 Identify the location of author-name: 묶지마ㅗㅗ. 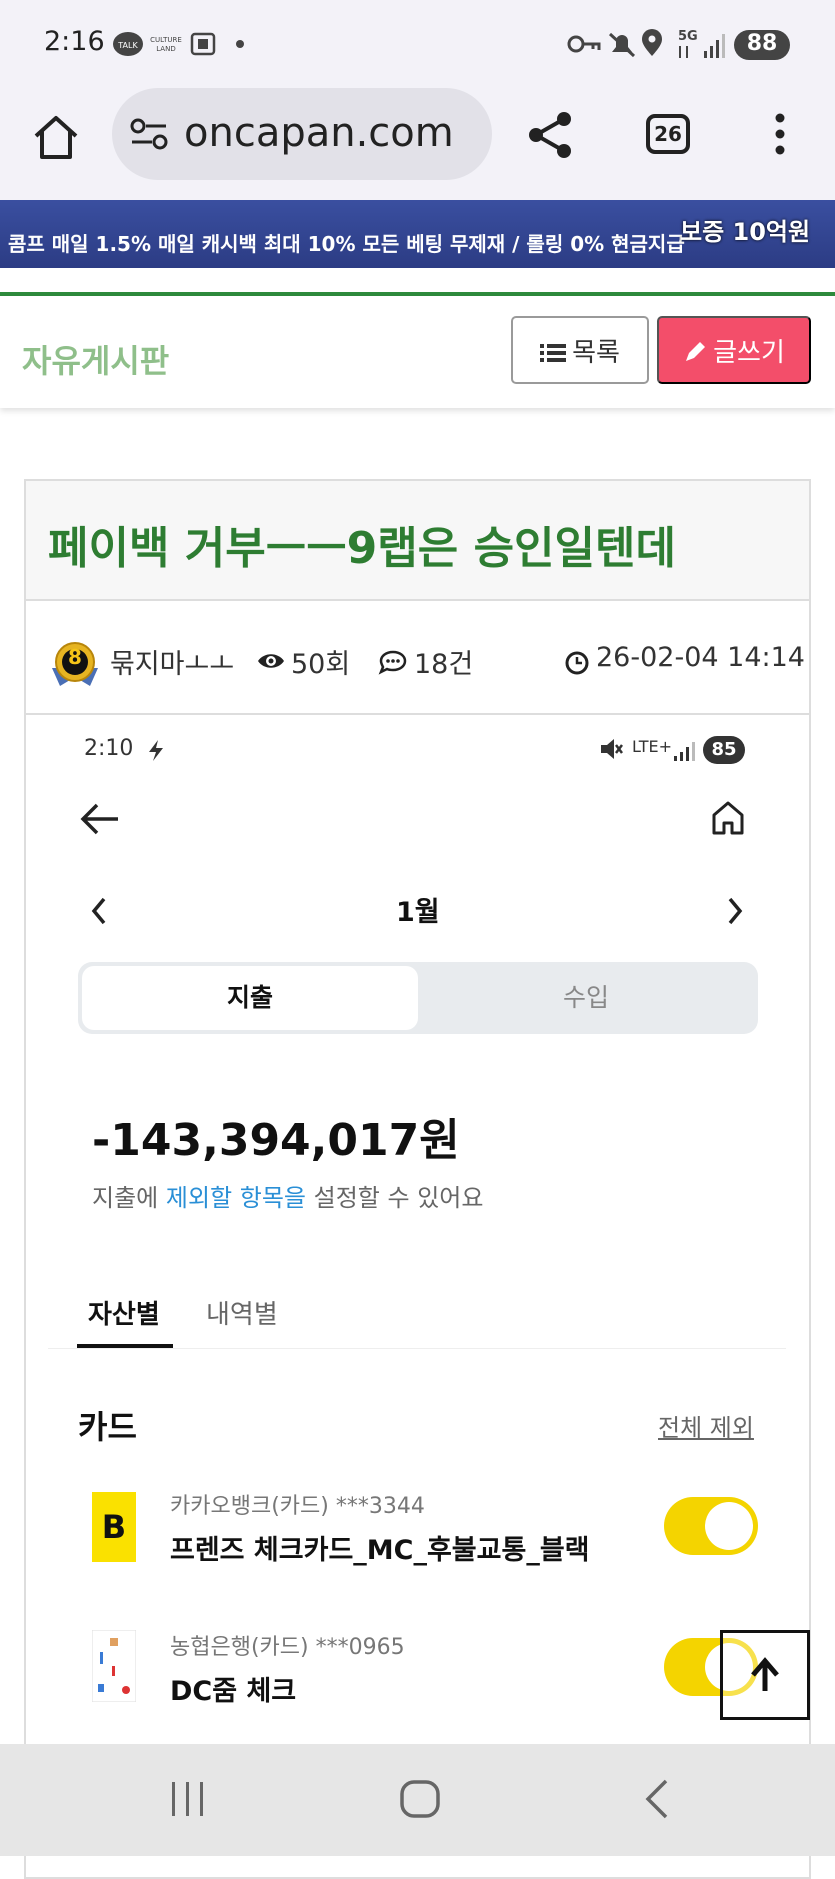
(172, 661).